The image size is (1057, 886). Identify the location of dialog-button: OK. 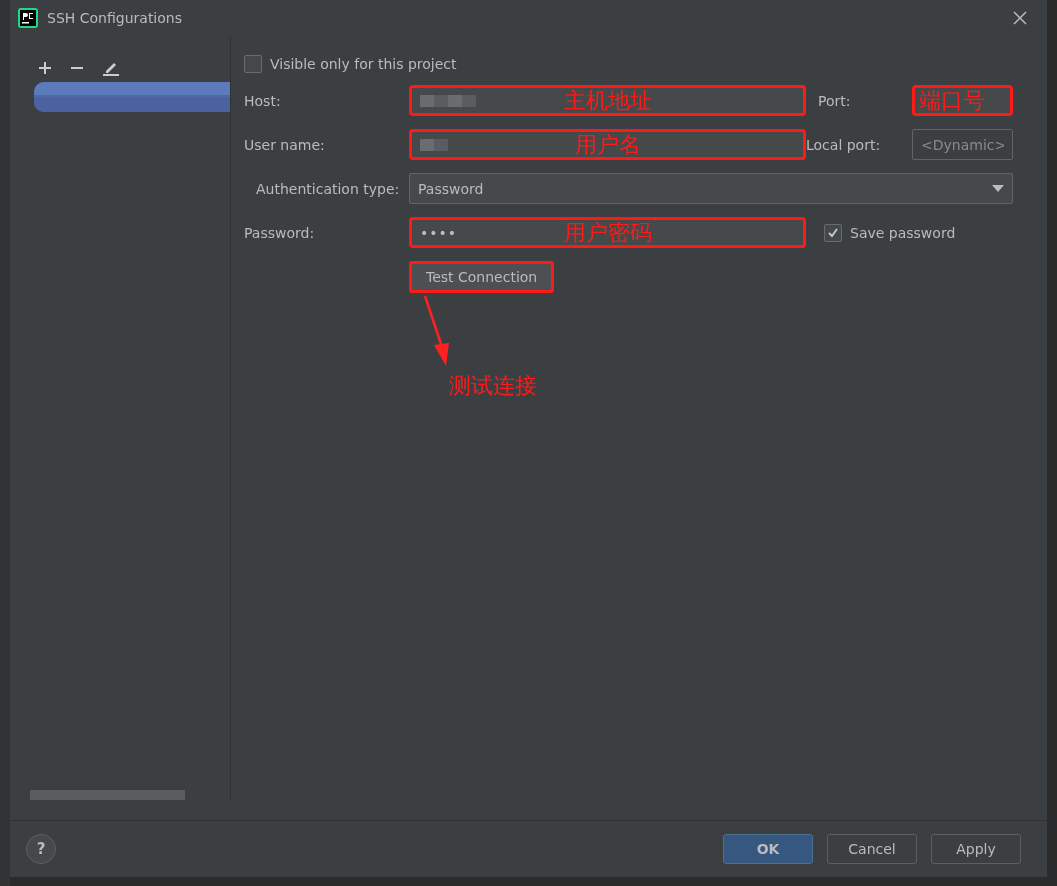
(768, 849).